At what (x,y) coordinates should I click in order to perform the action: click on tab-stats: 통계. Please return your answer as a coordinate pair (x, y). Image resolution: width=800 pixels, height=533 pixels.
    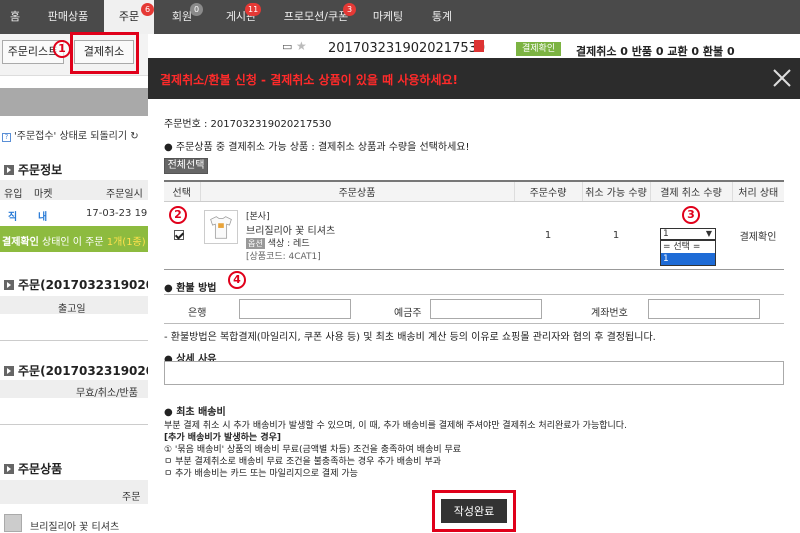
    Looking at the image, I should click on (442, 17).